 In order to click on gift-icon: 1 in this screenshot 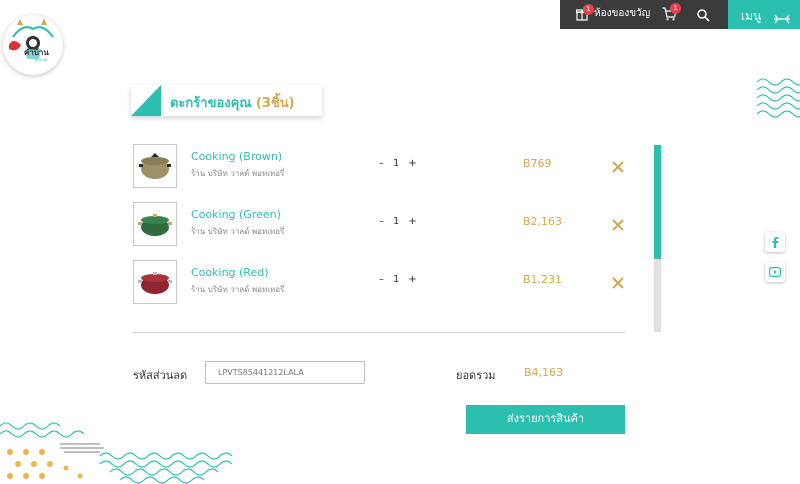, I will do `click(584, 12)`.